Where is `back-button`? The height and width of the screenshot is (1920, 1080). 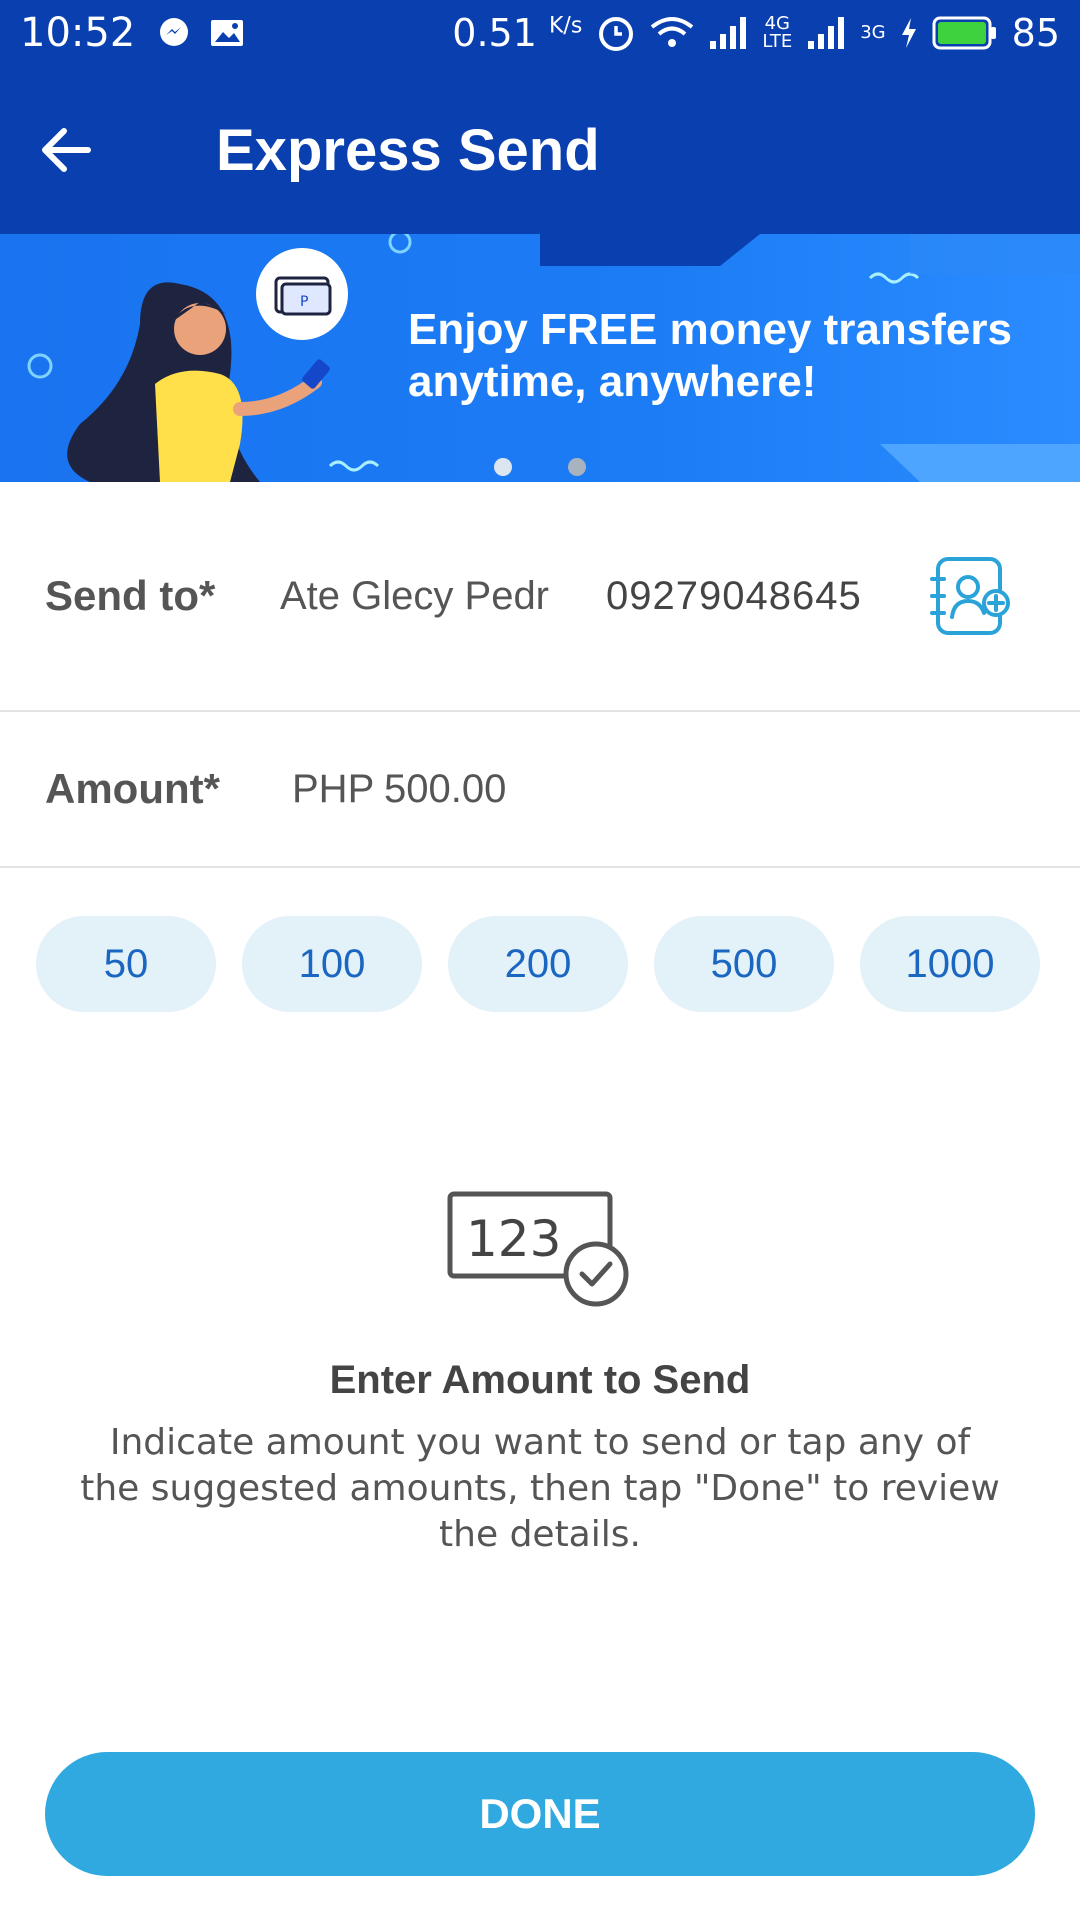 back-button is located at coordinates (65, 150).